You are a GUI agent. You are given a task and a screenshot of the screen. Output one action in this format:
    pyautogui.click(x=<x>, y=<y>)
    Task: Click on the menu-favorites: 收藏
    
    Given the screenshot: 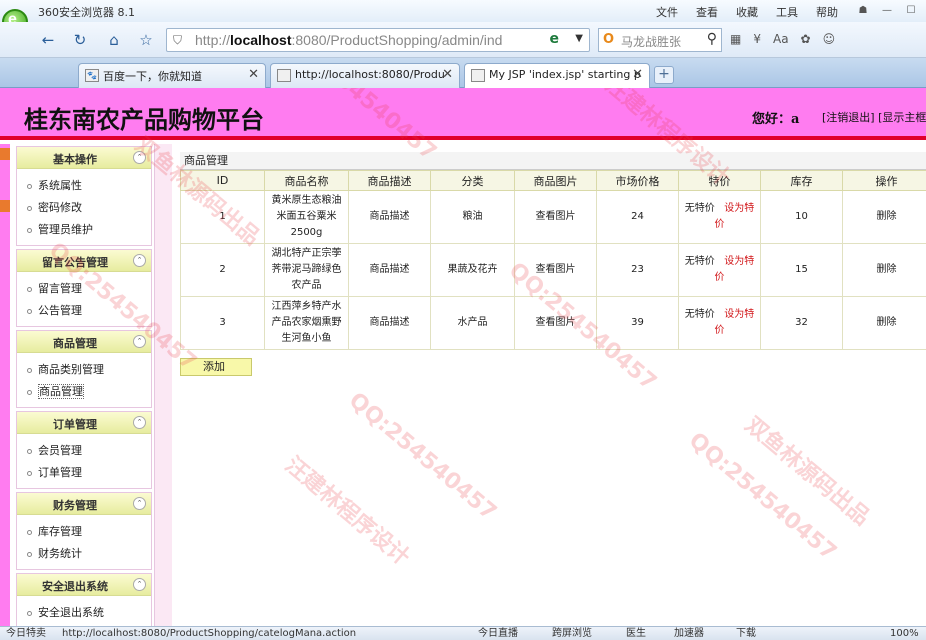 What is the action you would take?
    pyautogui.click(x=747, y=12)
    